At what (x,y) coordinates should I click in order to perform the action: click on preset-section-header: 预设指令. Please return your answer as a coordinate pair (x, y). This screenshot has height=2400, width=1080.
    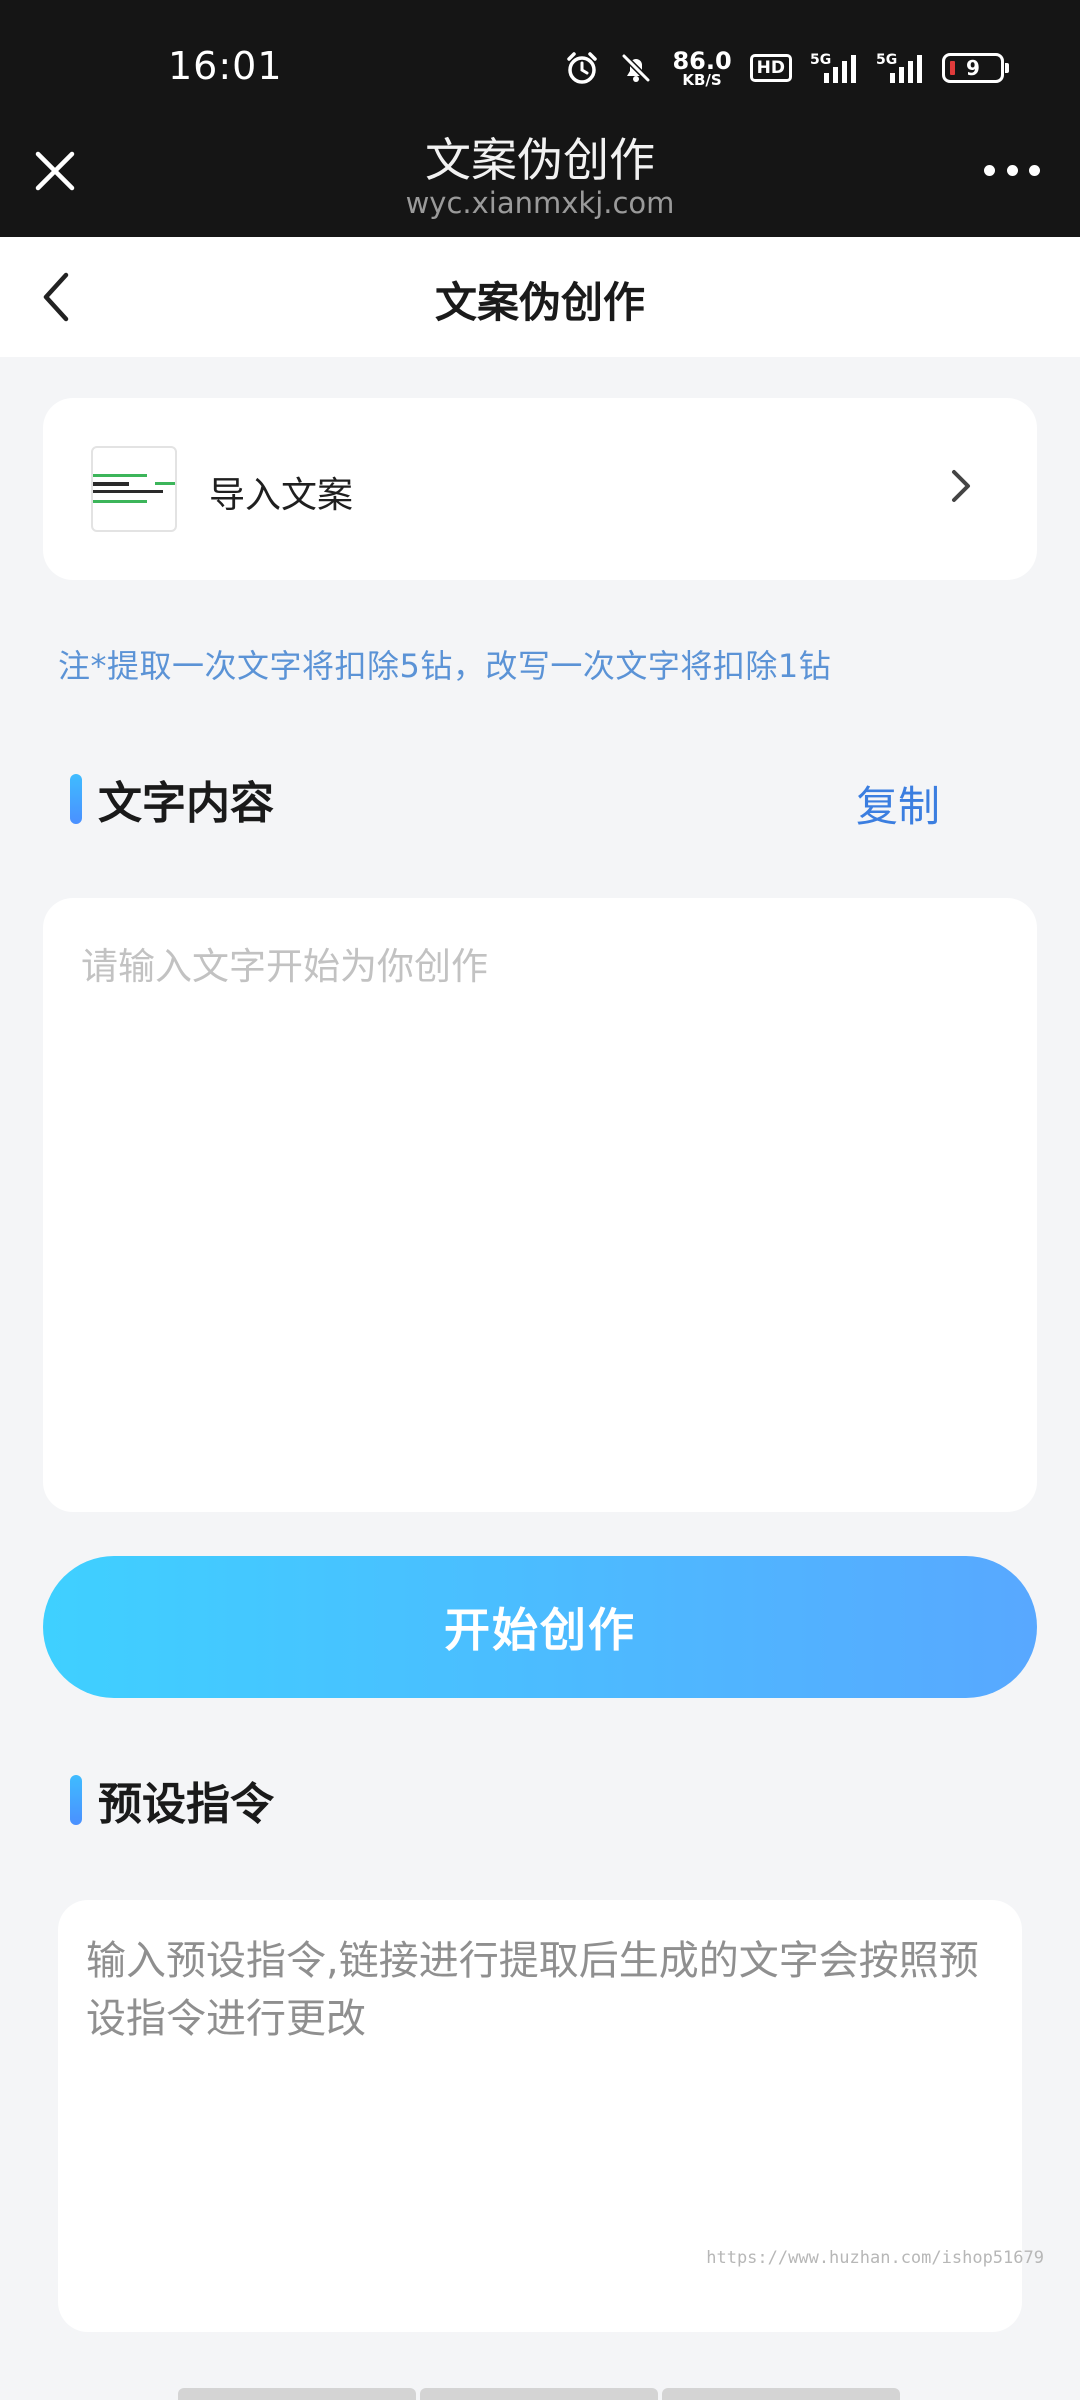
    Looking at the image, I should click on (172, 1802).